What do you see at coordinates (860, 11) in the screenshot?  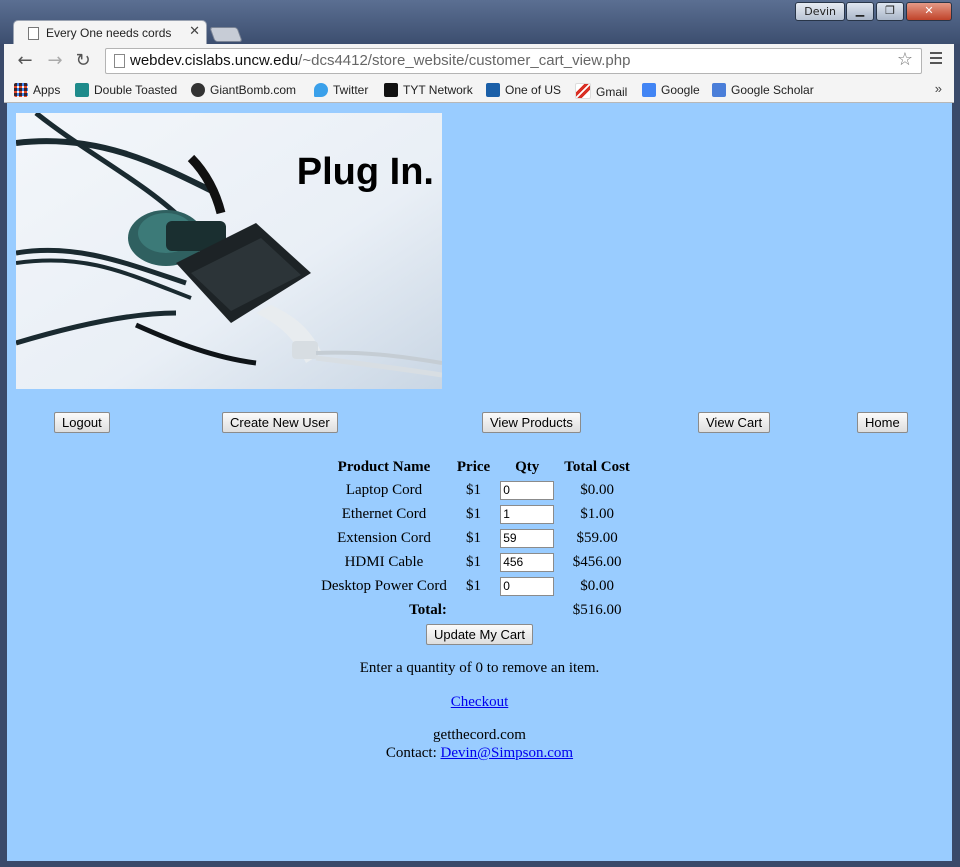 I see `minimize-button: ▁` at bounding box center [860, 11].